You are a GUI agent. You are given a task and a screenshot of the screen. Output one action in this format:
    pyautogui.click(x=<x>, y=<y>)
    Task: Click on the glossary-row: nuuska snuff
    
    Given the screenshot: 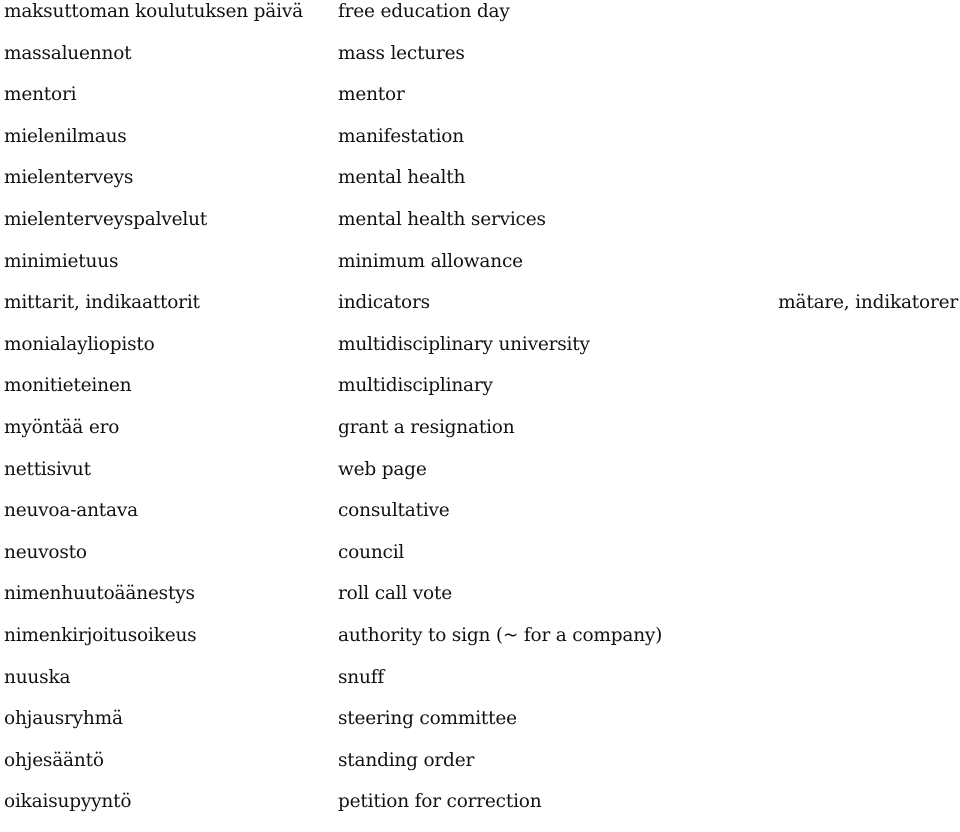 What is the action you would take?
    pyautogui.click(x=480, y=687)
    